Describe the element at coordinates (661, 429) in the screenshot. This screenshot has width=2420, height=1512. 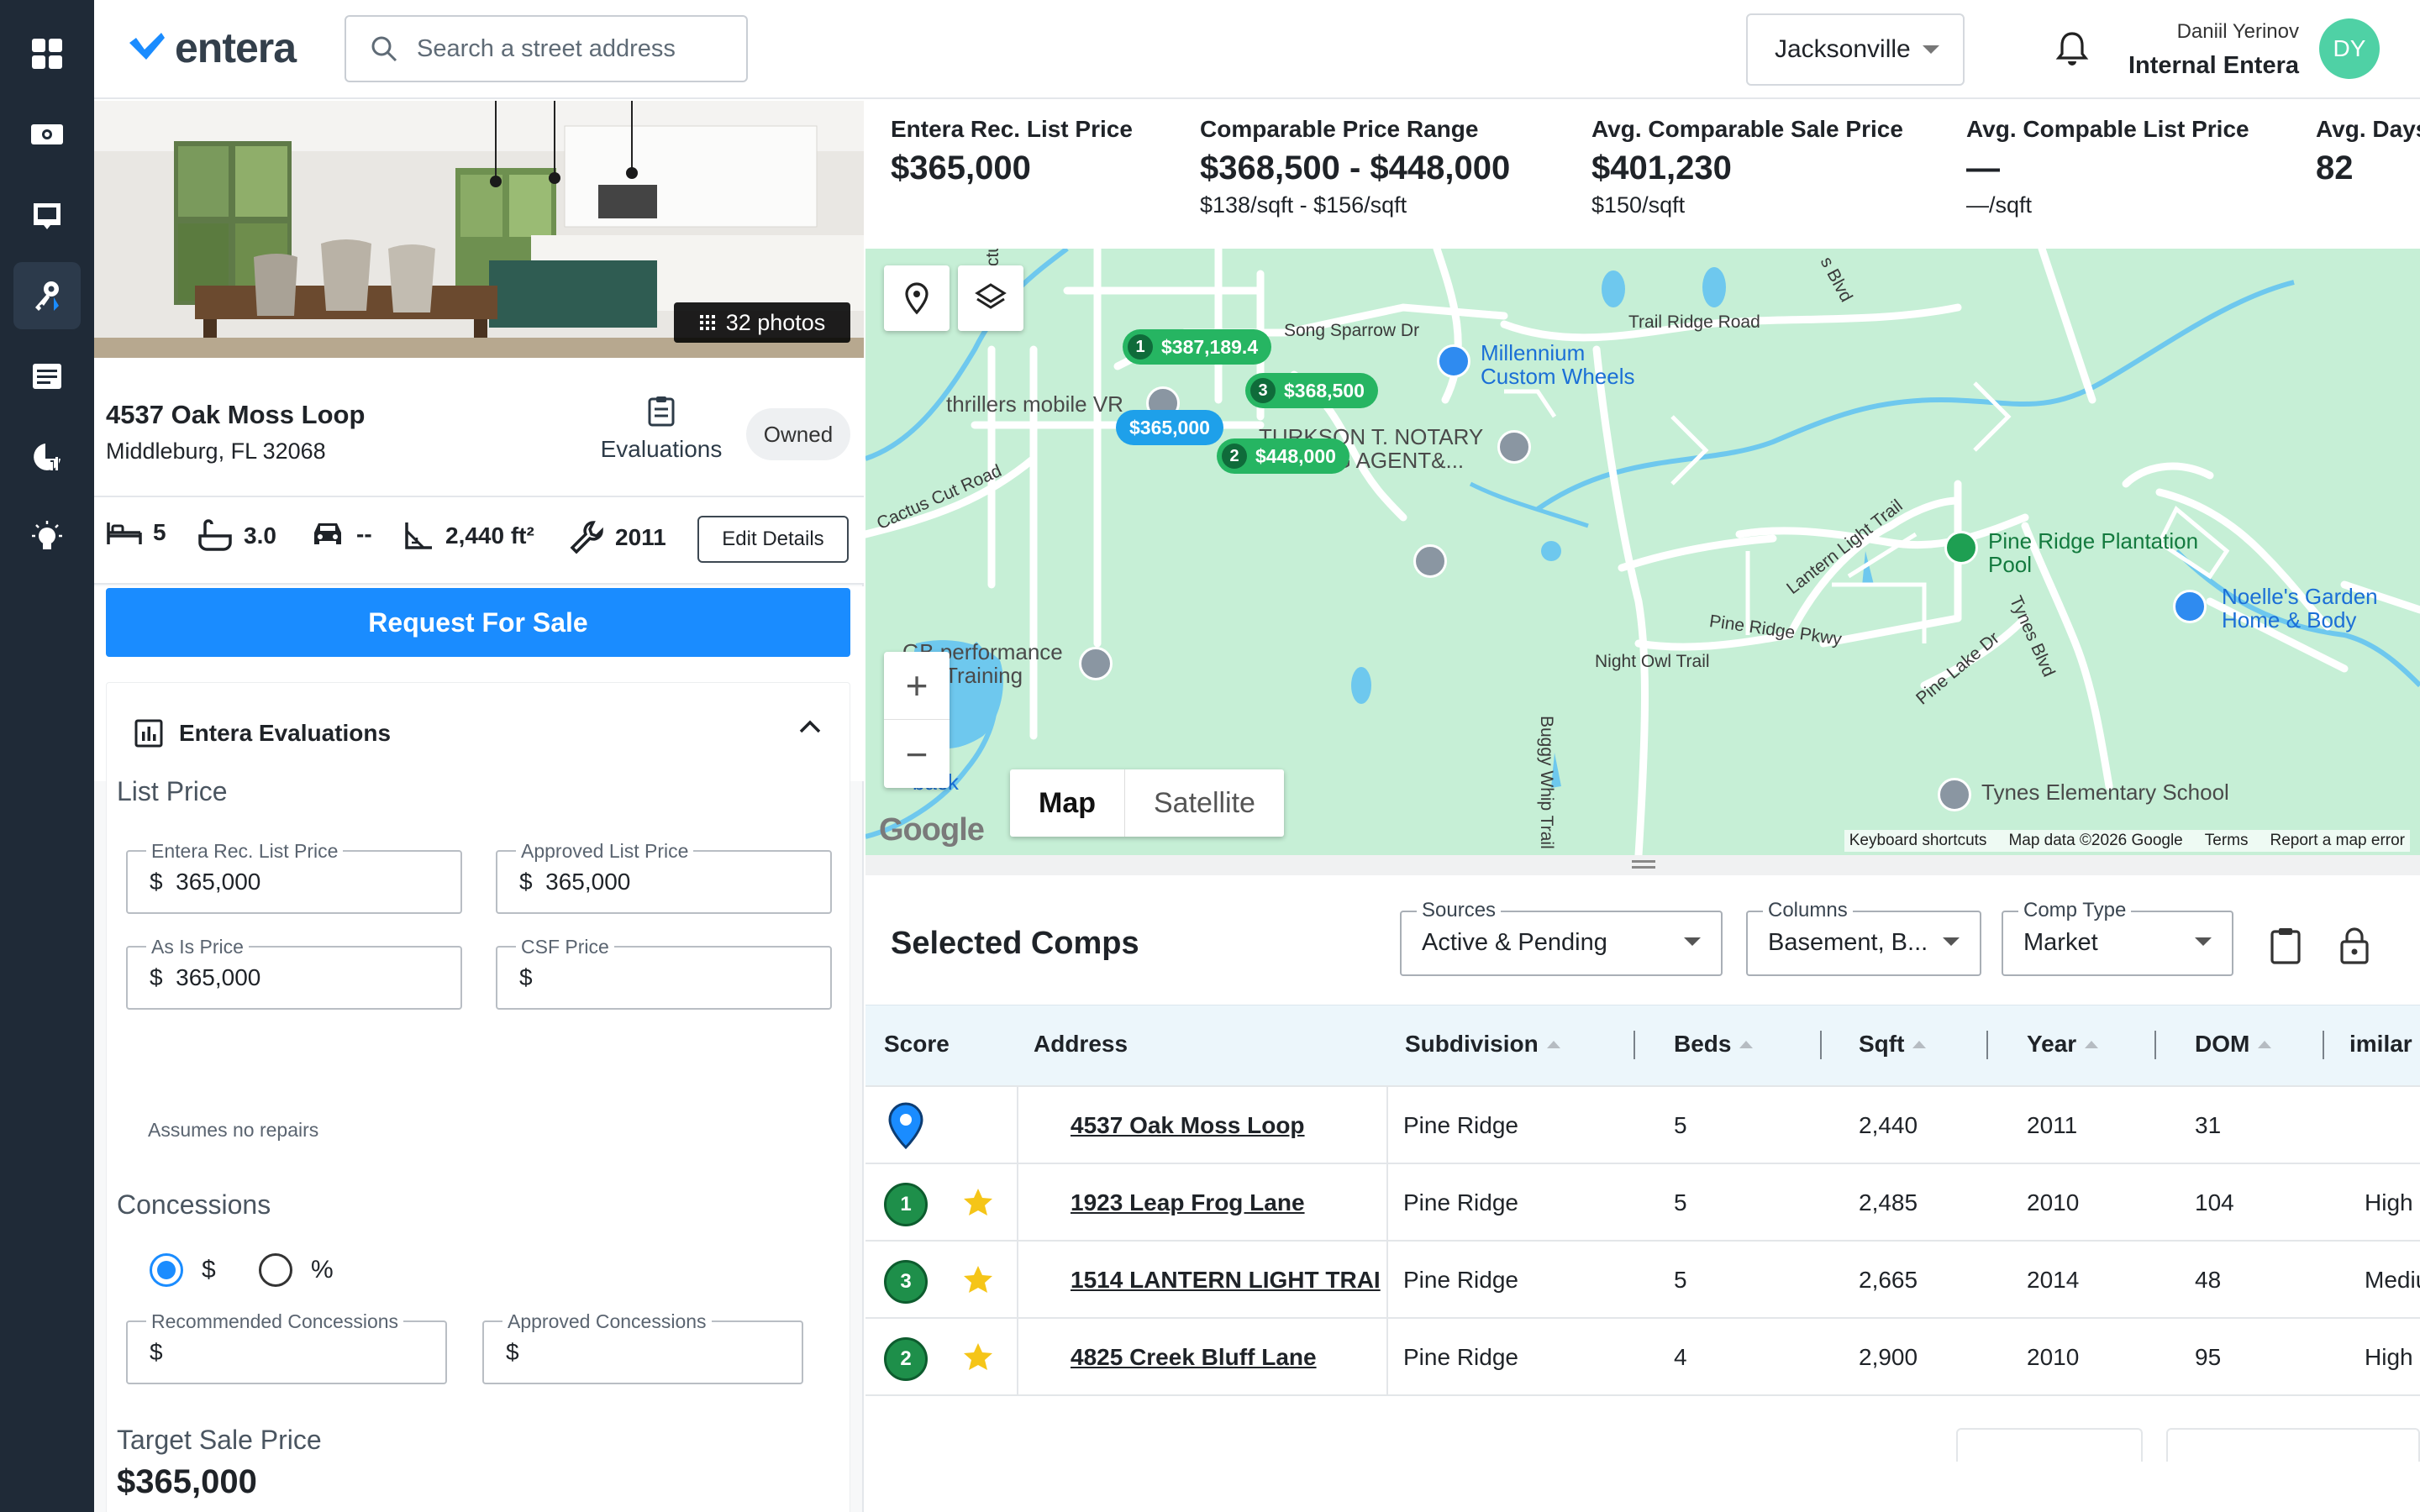
I see `evaluations-button: Evaluations` at that location.